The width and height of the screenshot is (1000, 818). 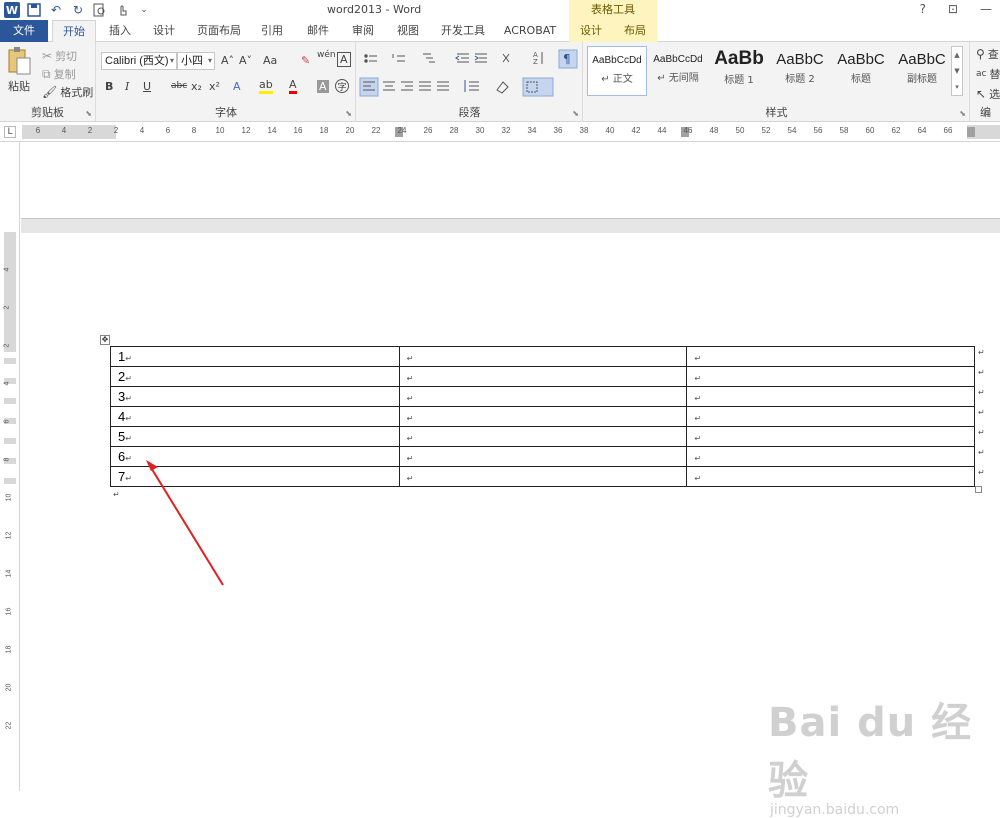 What do you see at coordinates (227, 60) in the screenshot?
I see `grow-font-button: A˄` at bounding box center [227, 60].